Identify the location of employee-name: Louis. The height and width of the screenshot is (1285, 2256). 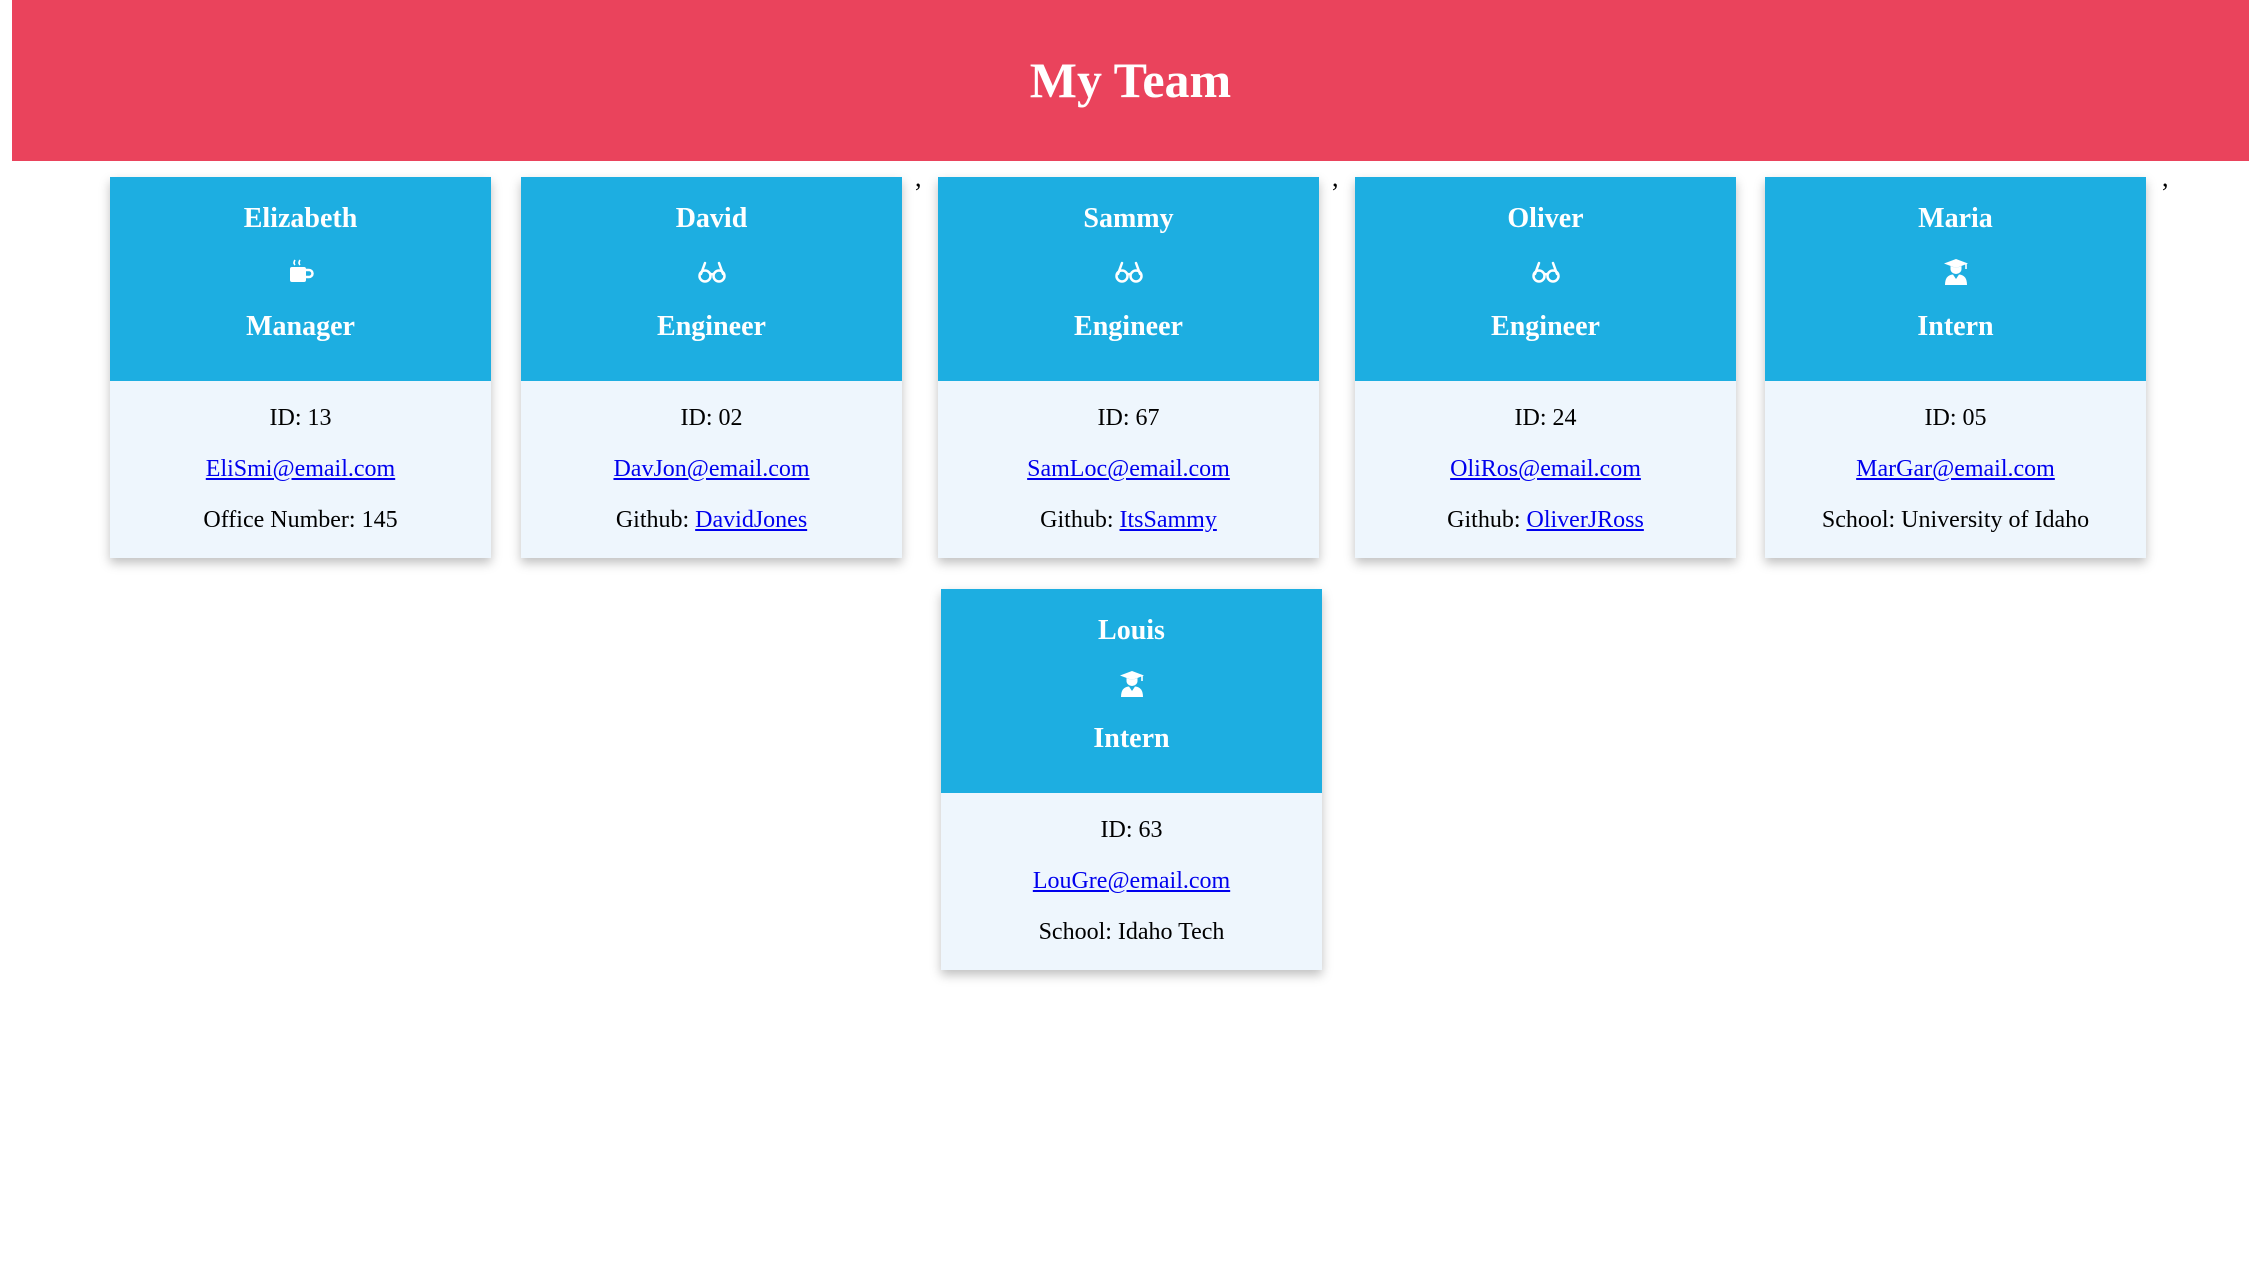
(1131, 630).